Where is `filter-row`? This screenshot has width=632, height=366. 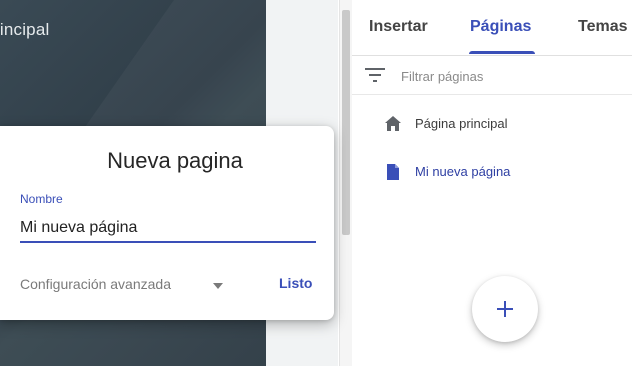 filter-row is located at coordinates (492, 75).